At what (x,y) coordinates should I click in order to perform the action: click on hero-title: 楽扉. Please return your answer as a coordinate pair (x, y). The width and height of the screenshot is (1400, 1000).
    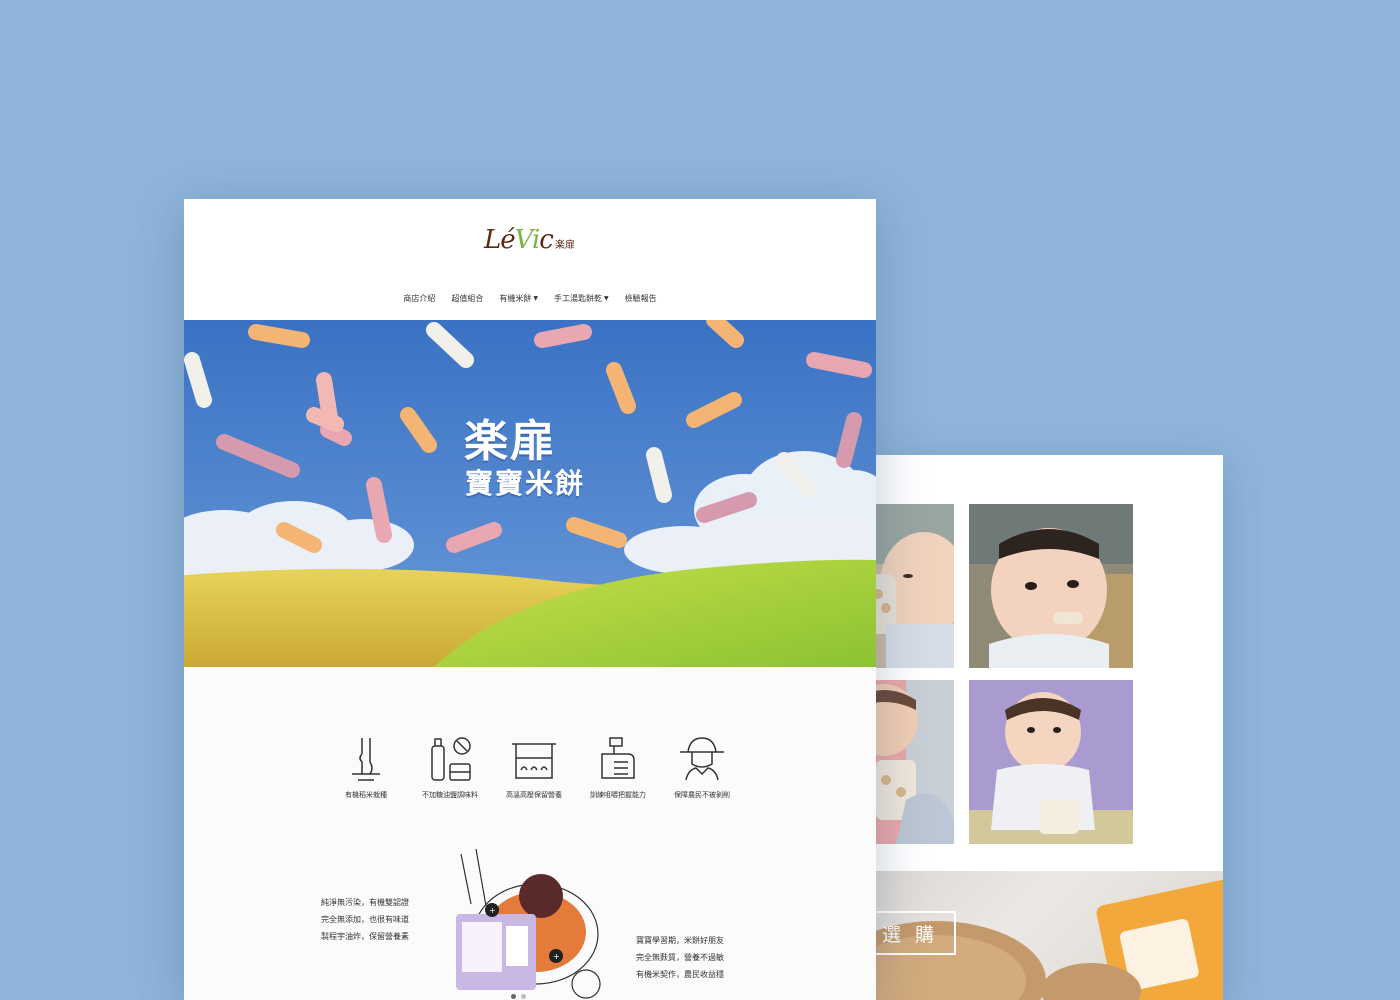
    Looking at the image, I should click on (510, 441).